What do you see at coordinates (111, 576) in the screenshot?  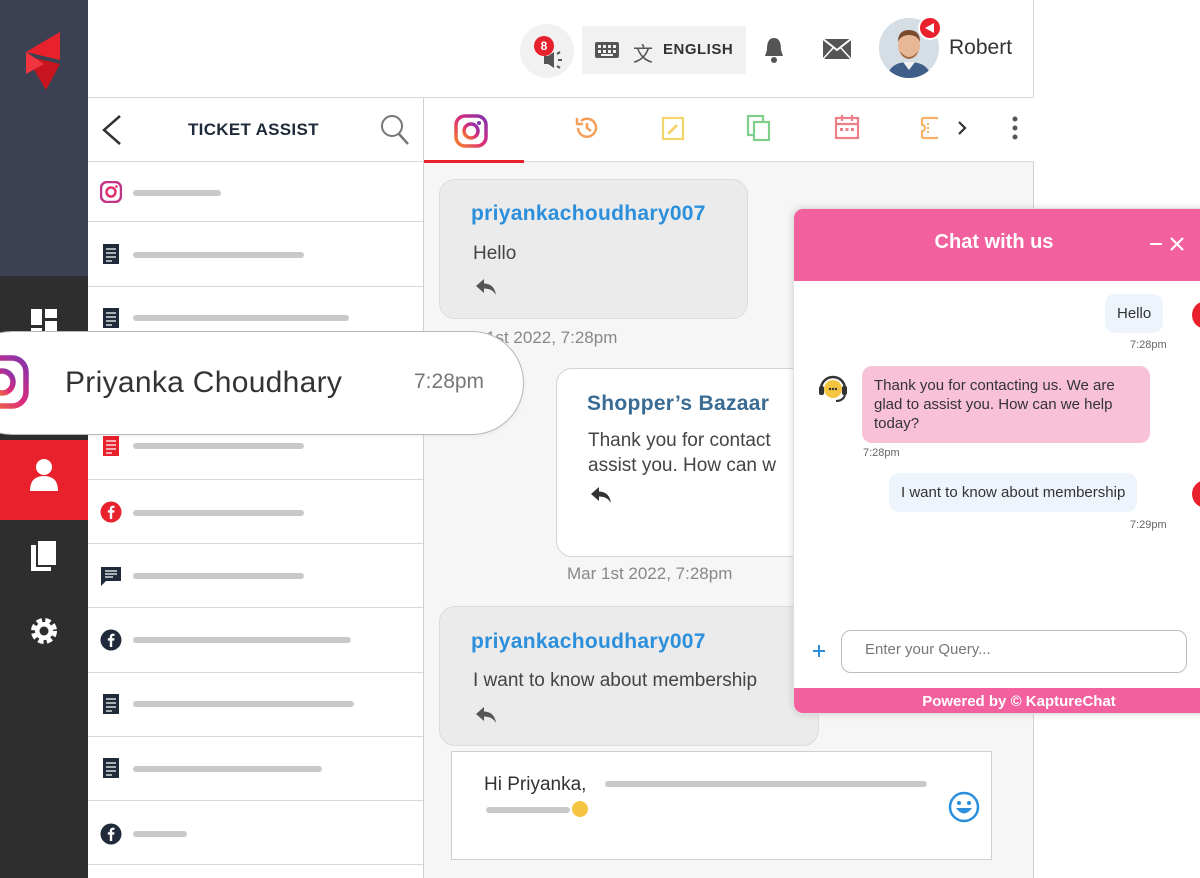 I see `chat-message-icon` at bounding box center [111, 576].